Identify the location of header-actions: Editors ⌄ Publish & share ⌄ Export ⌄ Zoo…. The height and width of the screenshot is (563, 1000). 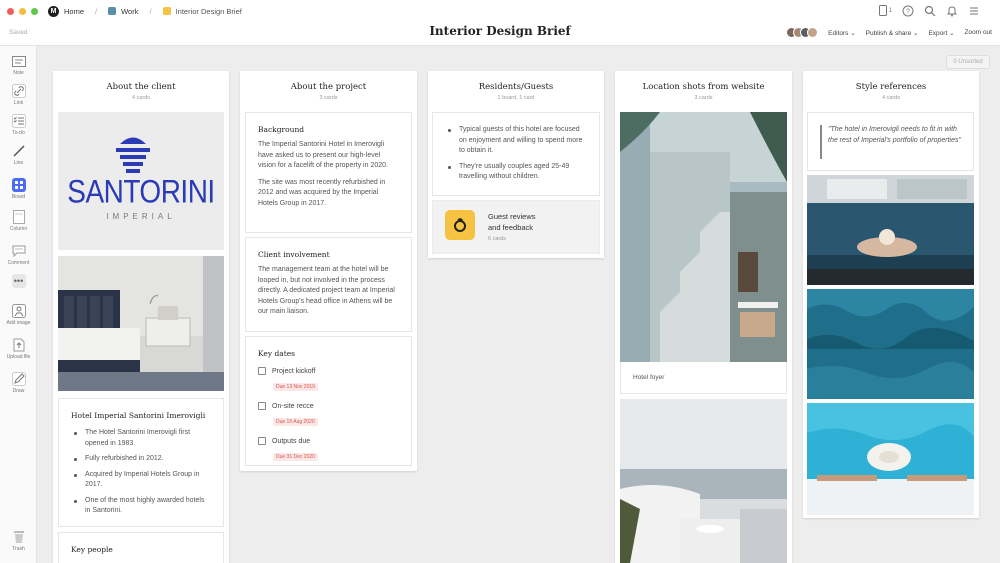
(889, 32).